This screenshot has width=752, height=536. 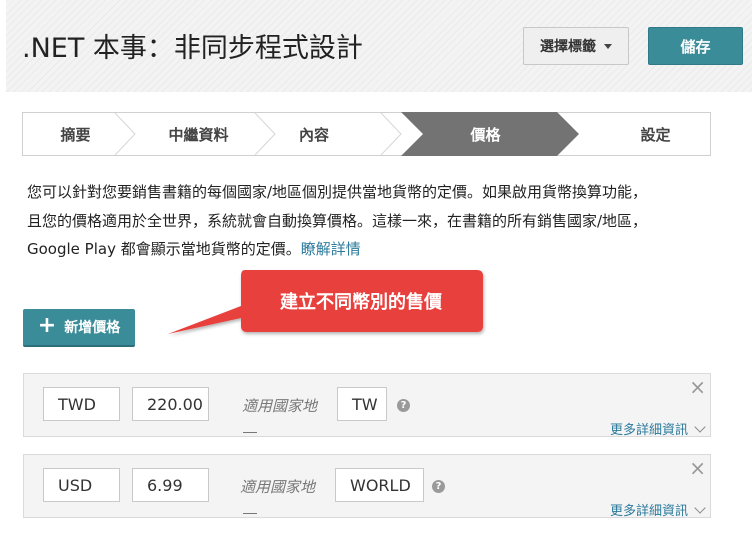 I want to click on step-settings: 設定, so click(x=655, y=134).